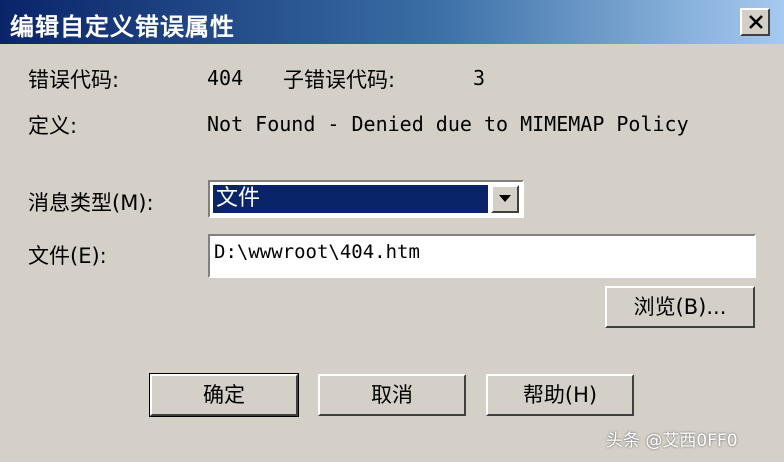  What do you see at coordinates (67, 256) in the screenshot?
I see `file-label: 文件(E):` at bounding box center [67, 256].